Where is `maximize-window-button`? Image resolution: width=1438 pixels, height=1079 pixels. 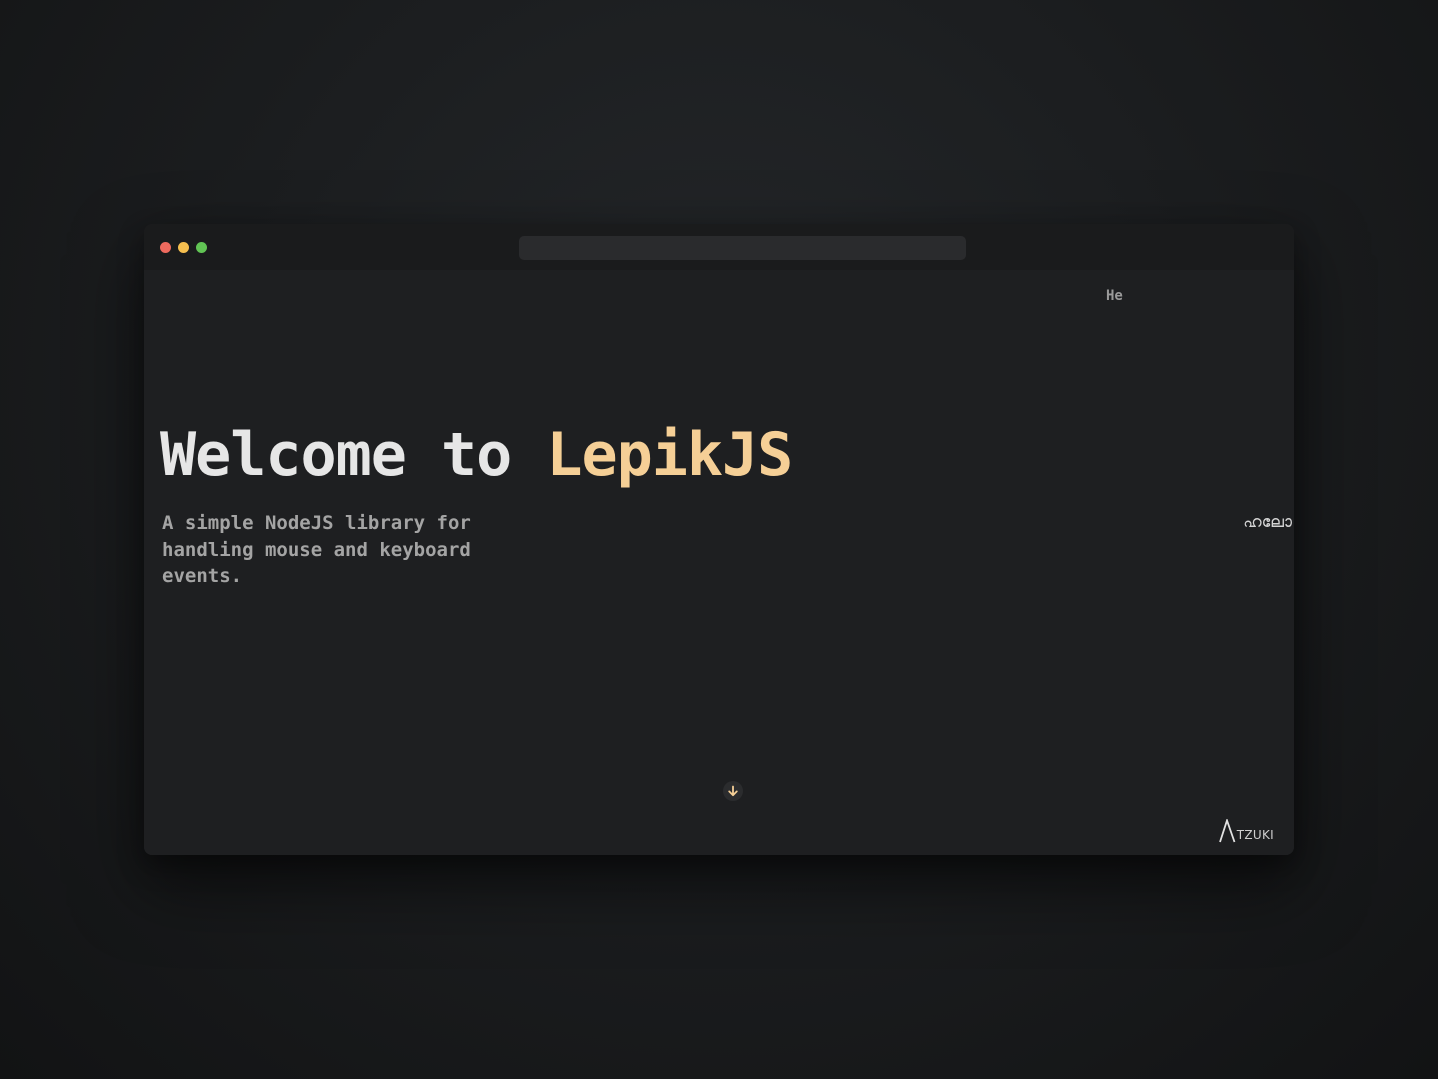
maximize-window-button is located at coordinates (201, 247).